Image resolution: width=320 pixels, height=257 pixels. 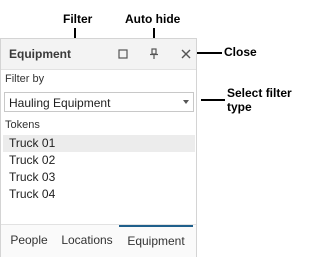 I want to click on close-icon, so click(x=186, y=54).